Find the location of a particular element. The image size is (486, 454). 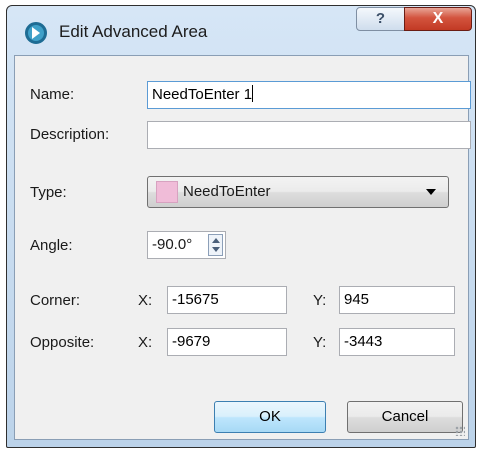

name-label: Name: is located at coordinates (52, 94).